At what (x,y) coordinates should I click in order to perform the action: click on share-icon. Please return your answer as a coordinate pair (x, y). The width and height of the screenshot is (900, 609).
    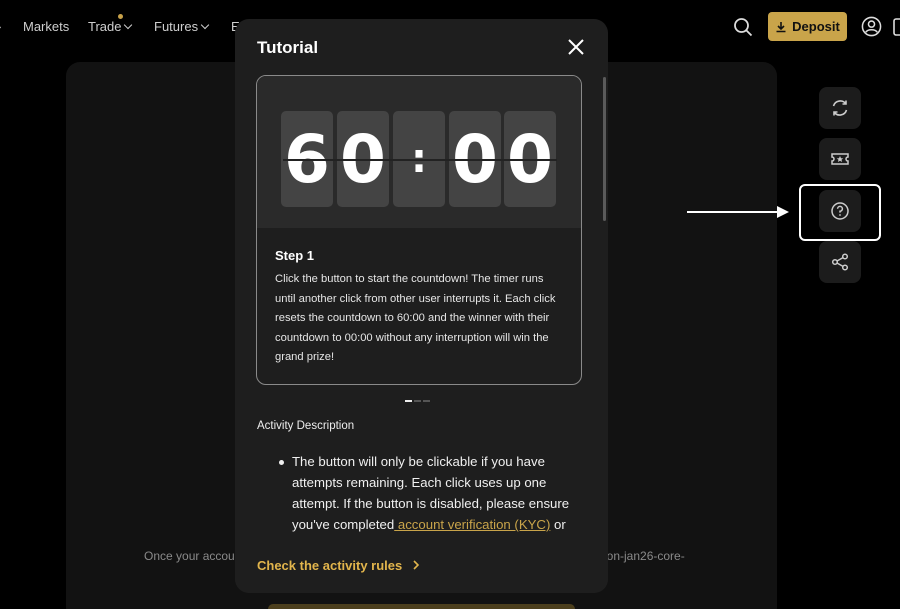
    Looking at the image, I should click on (840, 262).